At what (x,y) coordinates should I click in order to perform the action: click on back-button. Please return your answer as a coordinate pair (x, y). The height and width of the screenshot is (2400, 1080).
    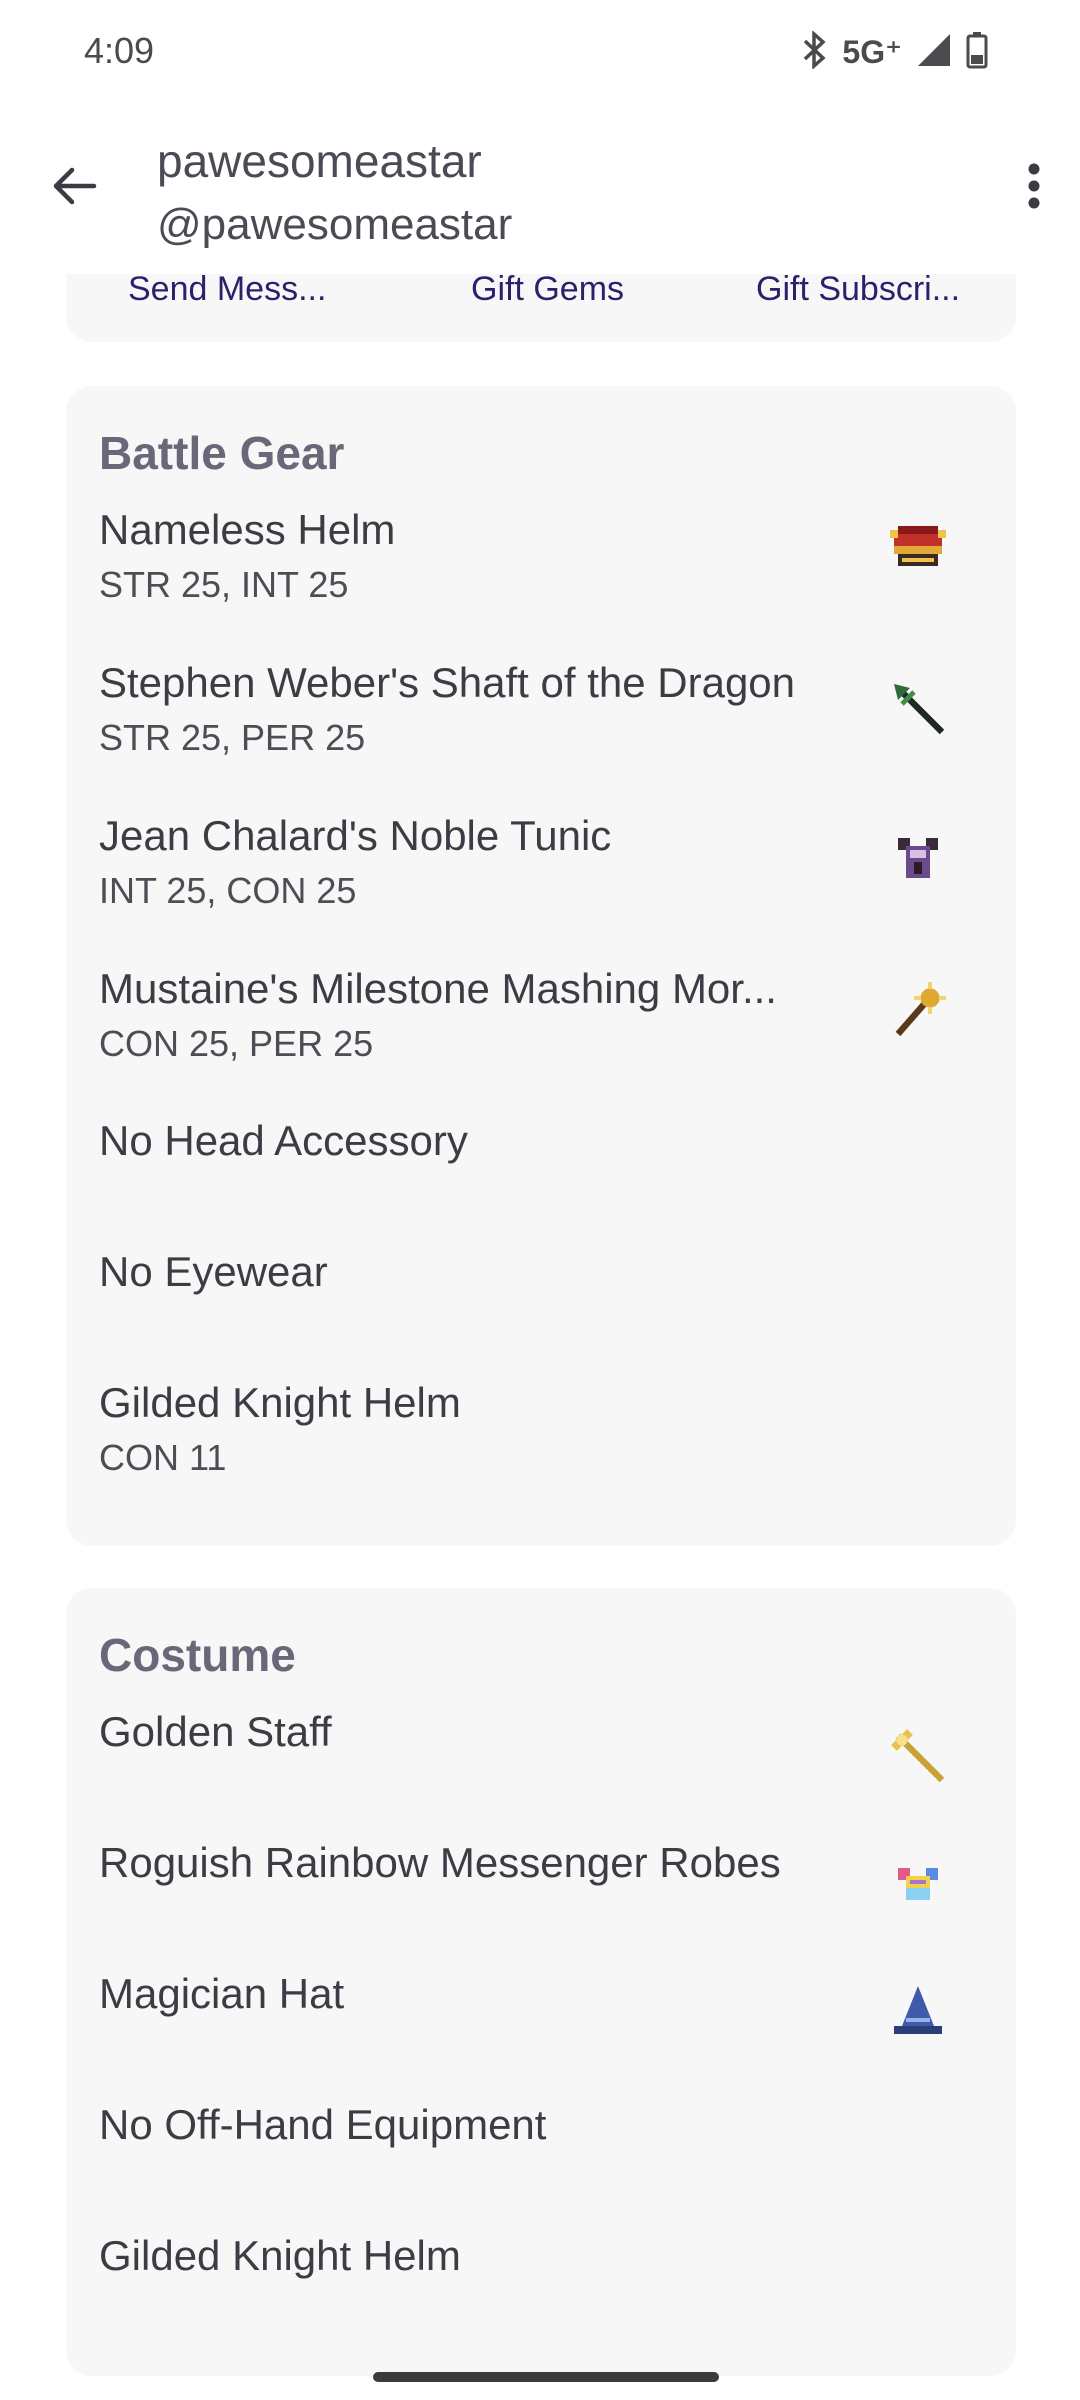
    Looking at the image, I should click on (74, 186).